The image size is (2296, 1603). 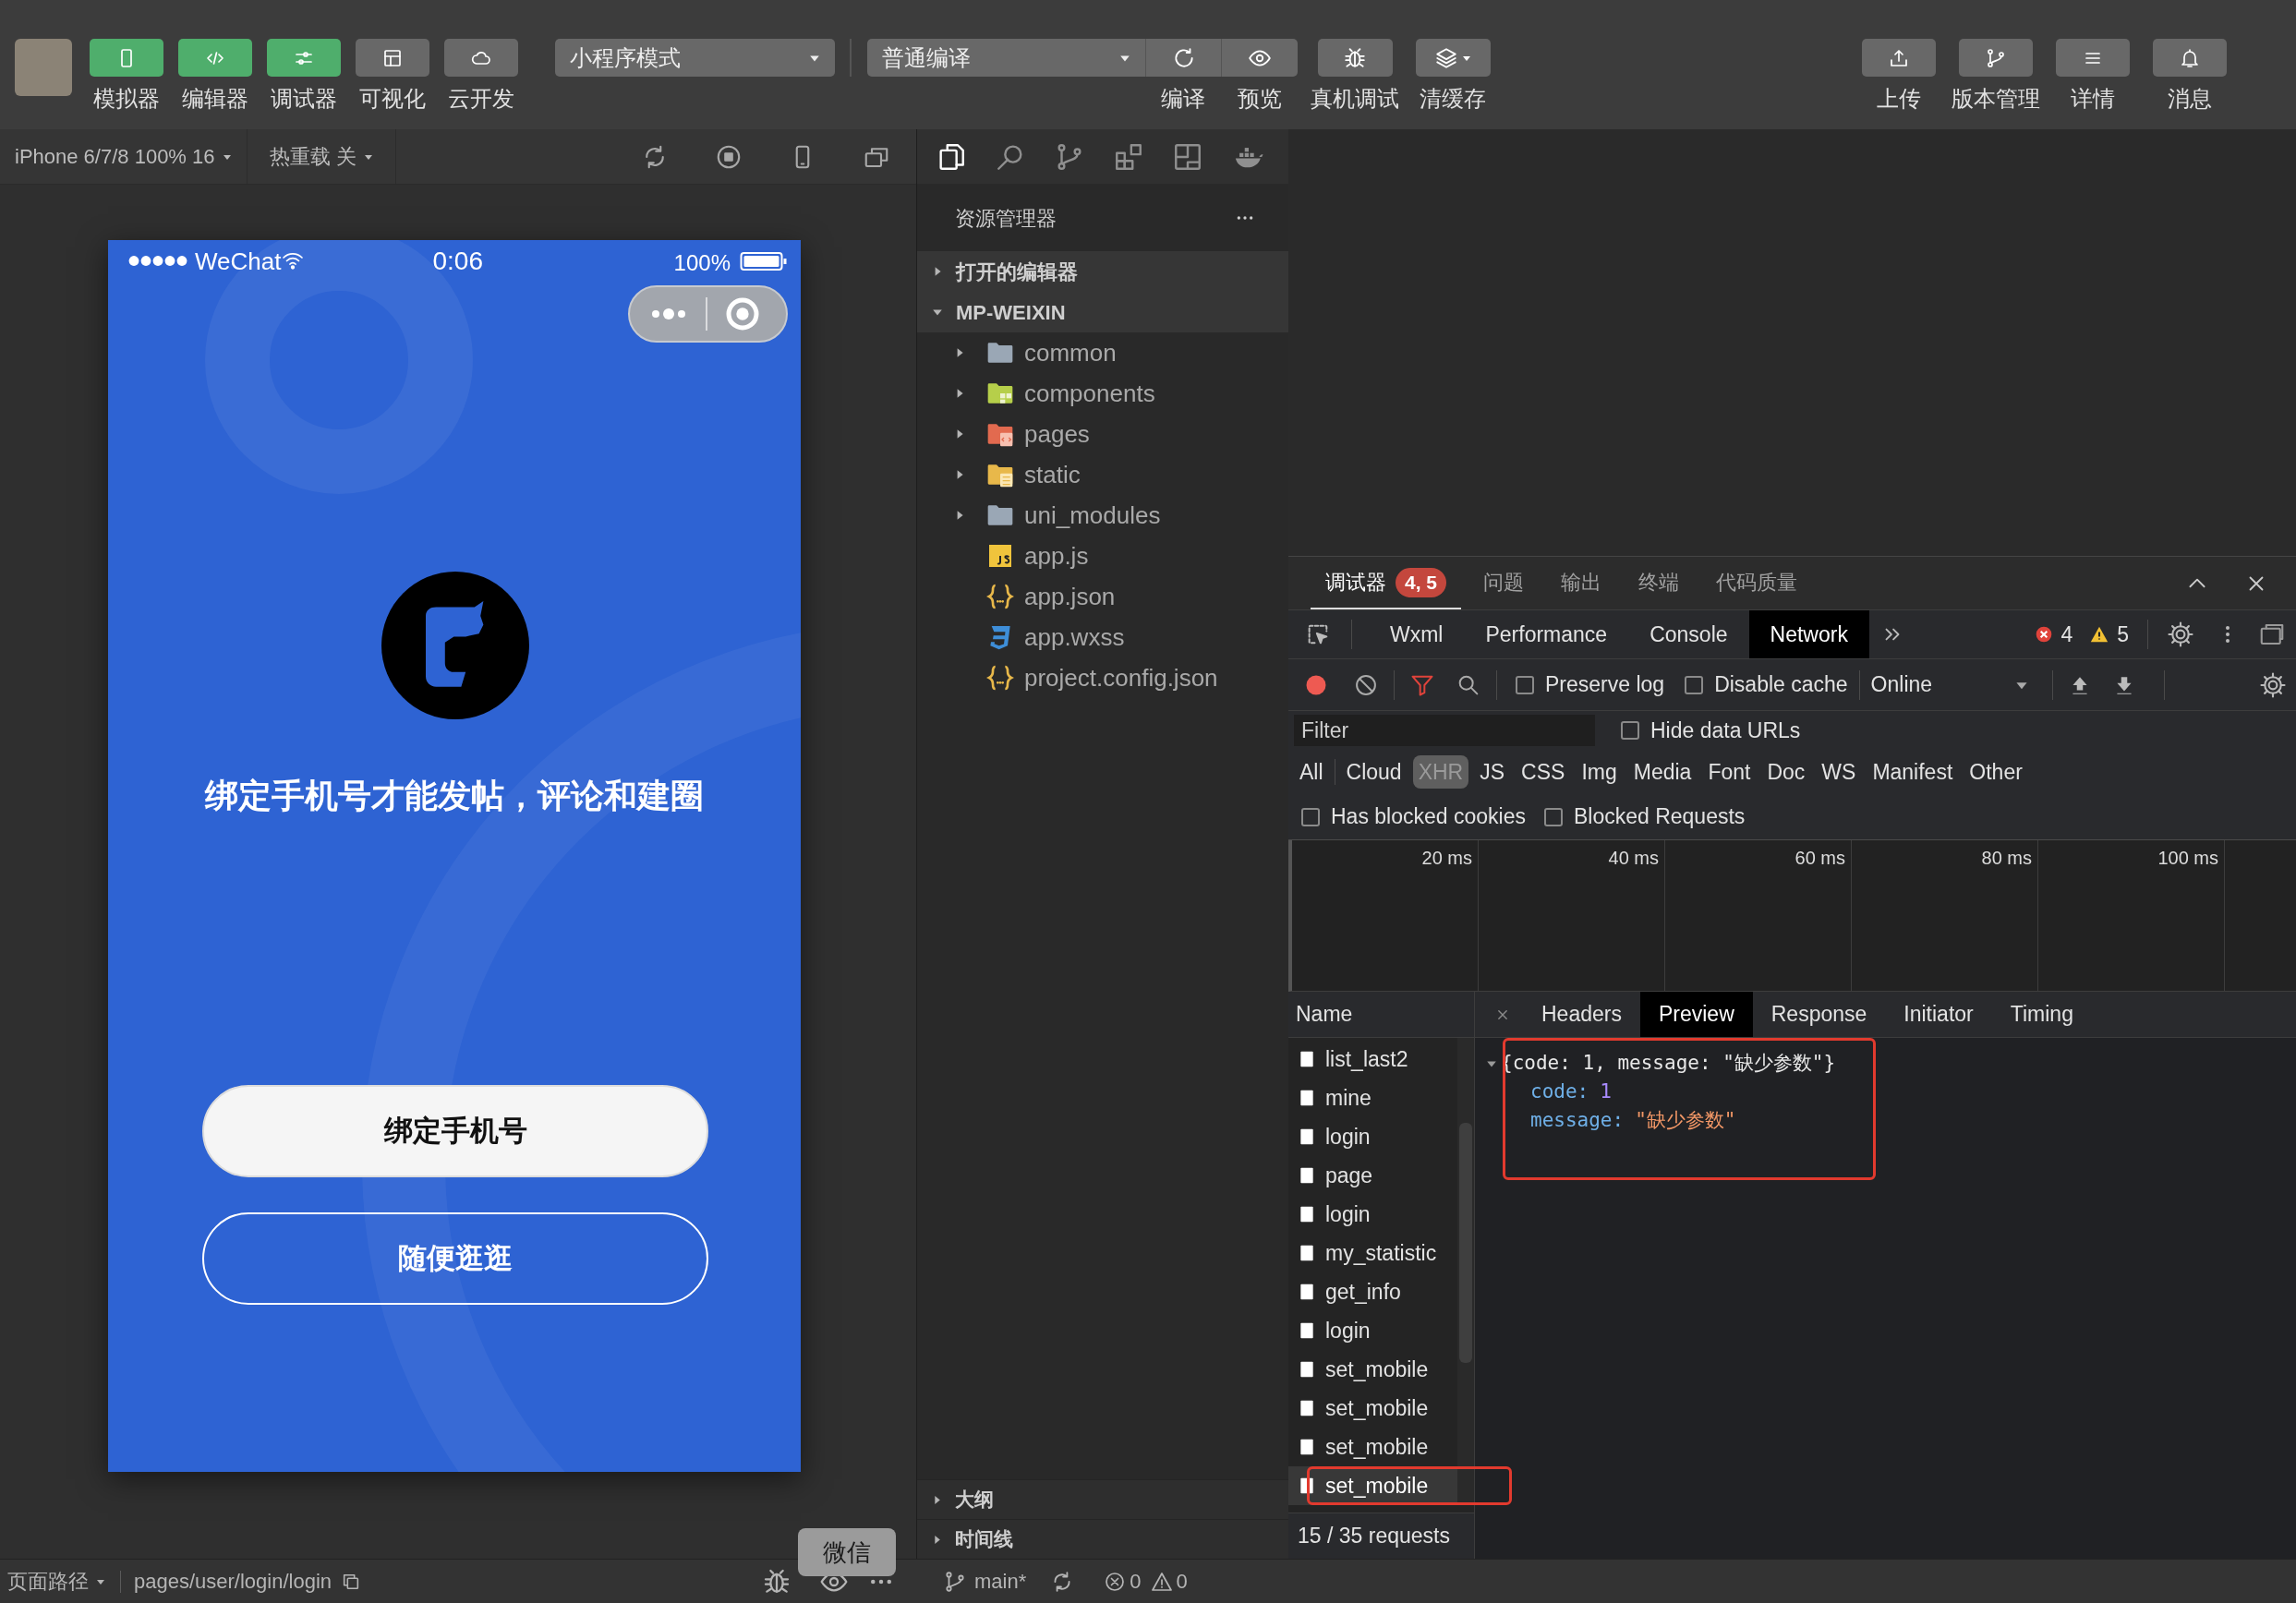 What do you see at coordinates (239, 260) in the screenshot?
I see `carrier-text: WeChat` at bounding box center [239, 260].